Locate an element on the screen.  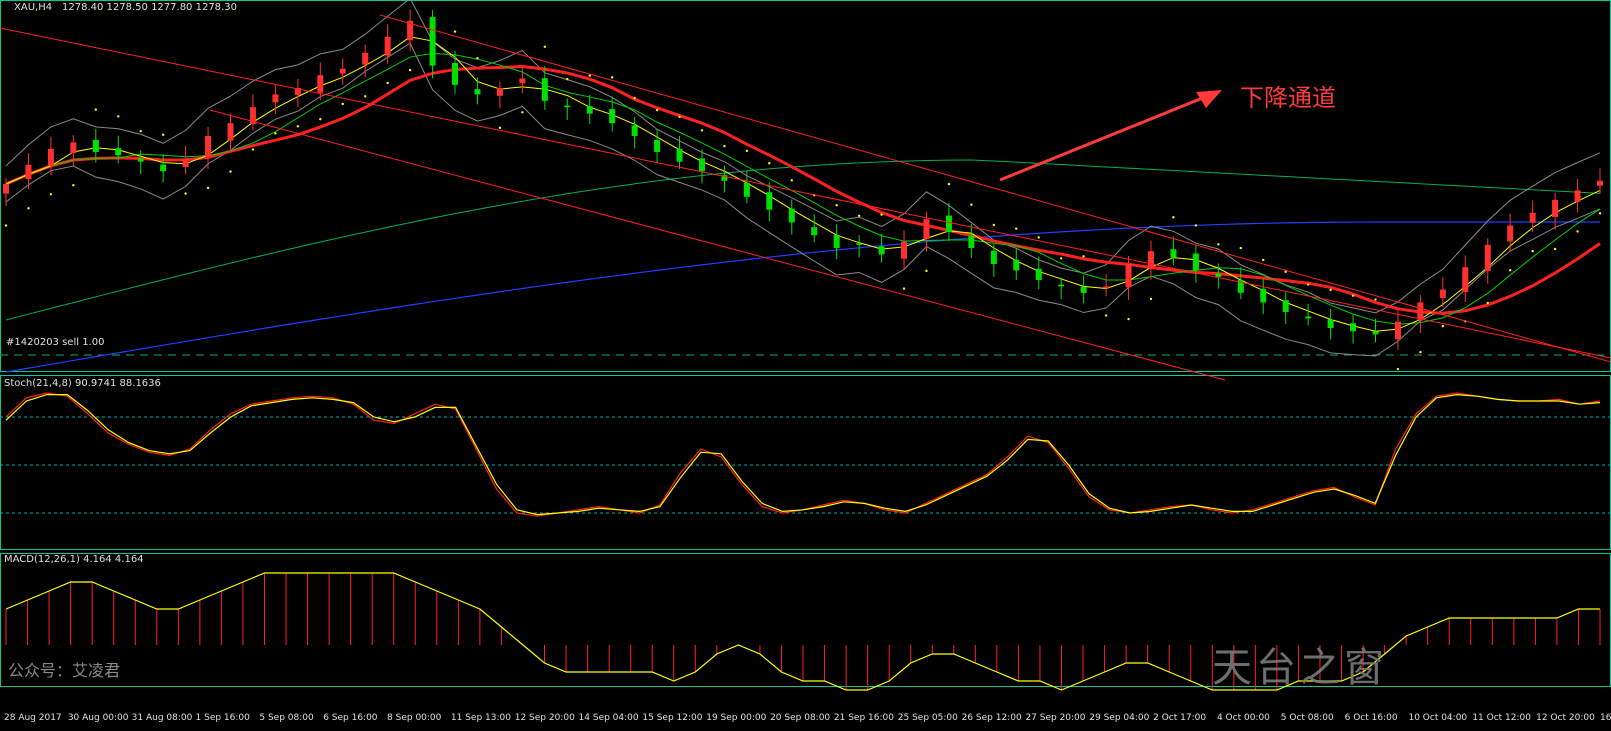
x-tick-label: 6 Oct 16:00 is located at coordinates (1371, 718).